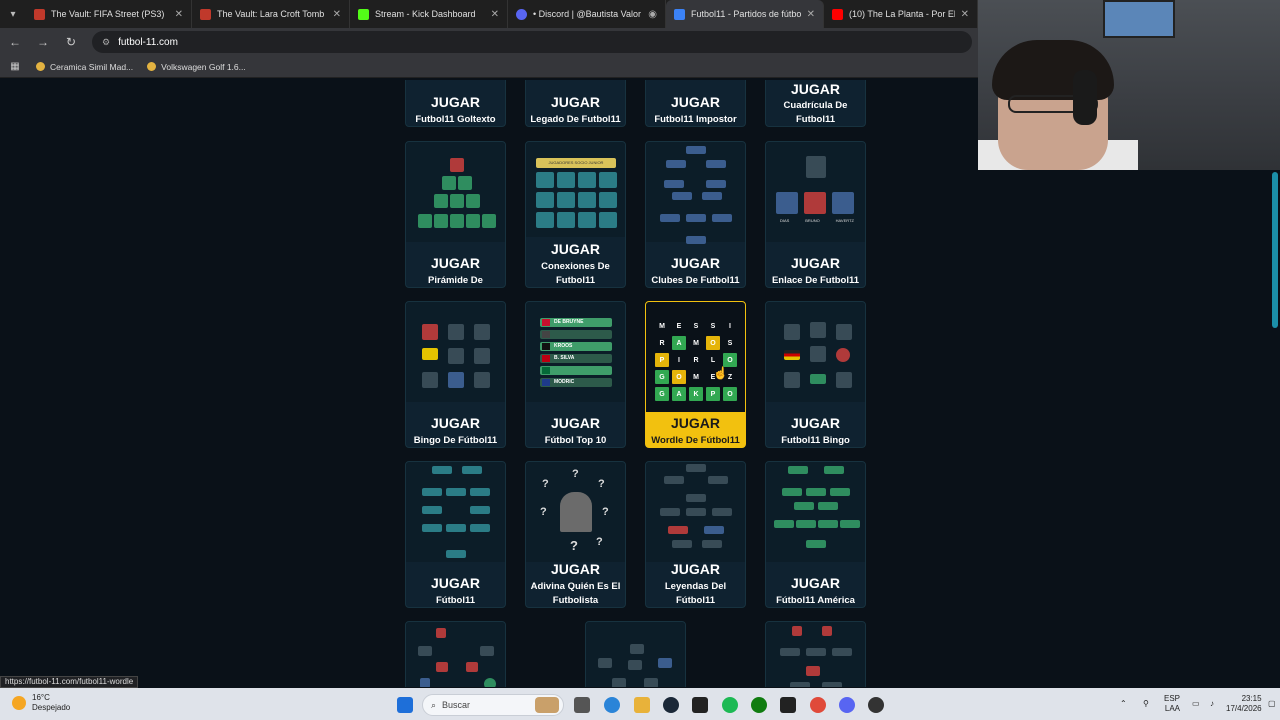 Image resolution: width=1280 pixels, height=720 pixels. Describe the element at coordinates (69, 682) in the screenshot. I see `status-link-preview: https://futbol-11.com/futbol11-wordle` at that location.